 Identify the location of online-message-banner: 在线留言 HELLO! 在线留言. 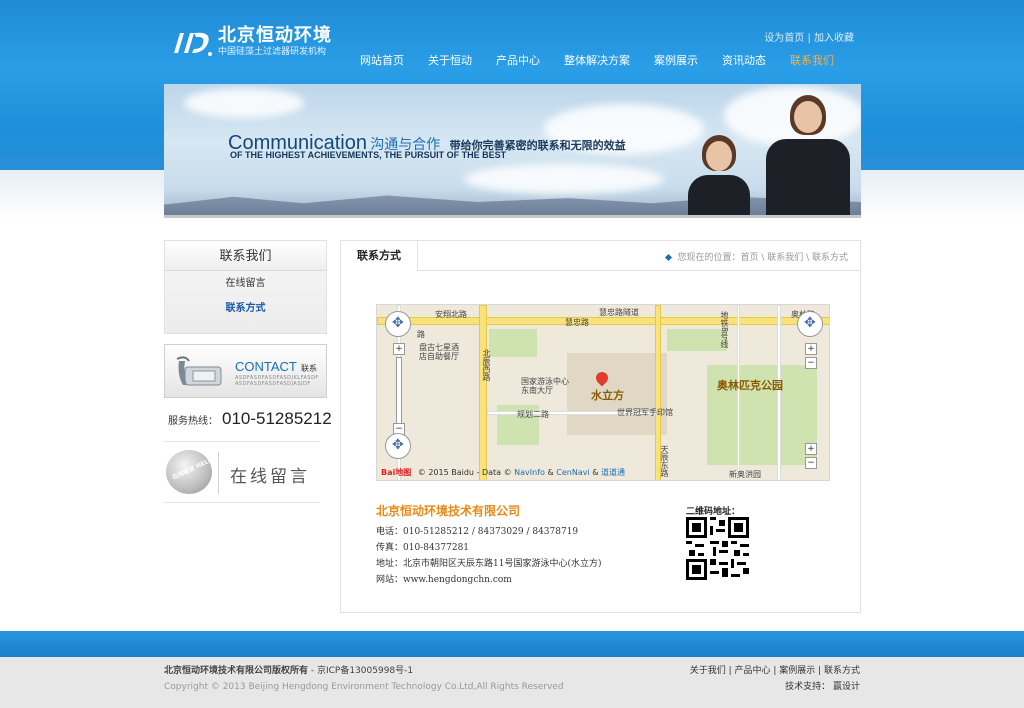
(242, 472).